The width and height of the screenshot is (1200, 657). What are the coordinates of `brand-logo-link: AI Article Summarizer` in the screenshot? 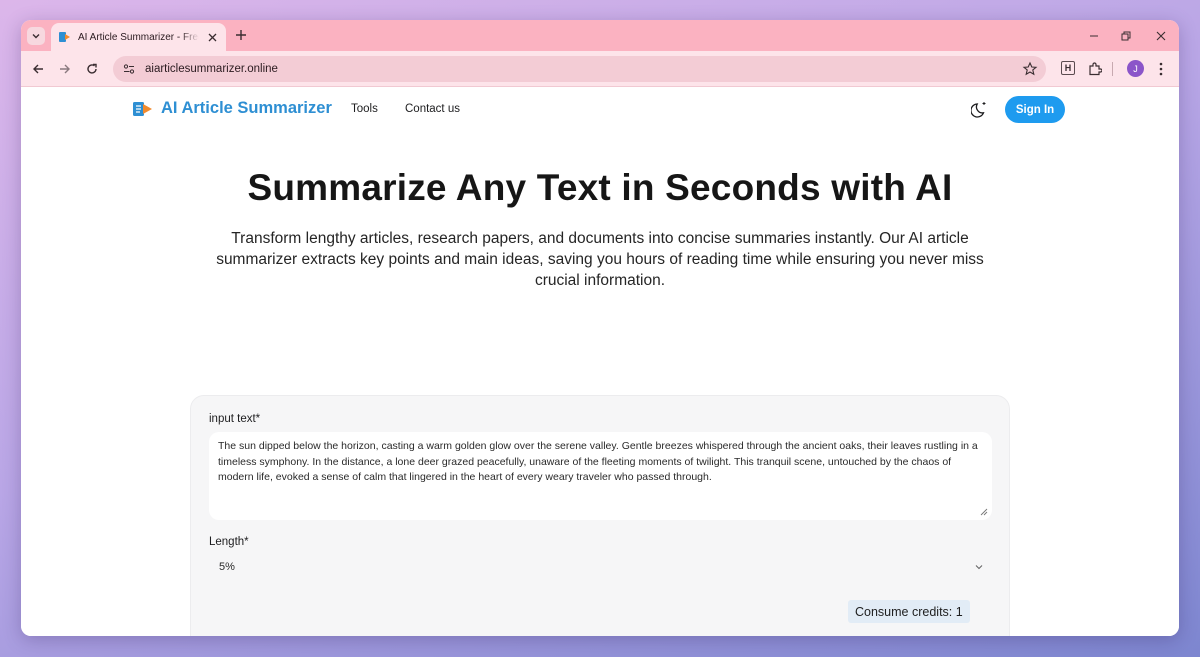 It's located at (232, 108).